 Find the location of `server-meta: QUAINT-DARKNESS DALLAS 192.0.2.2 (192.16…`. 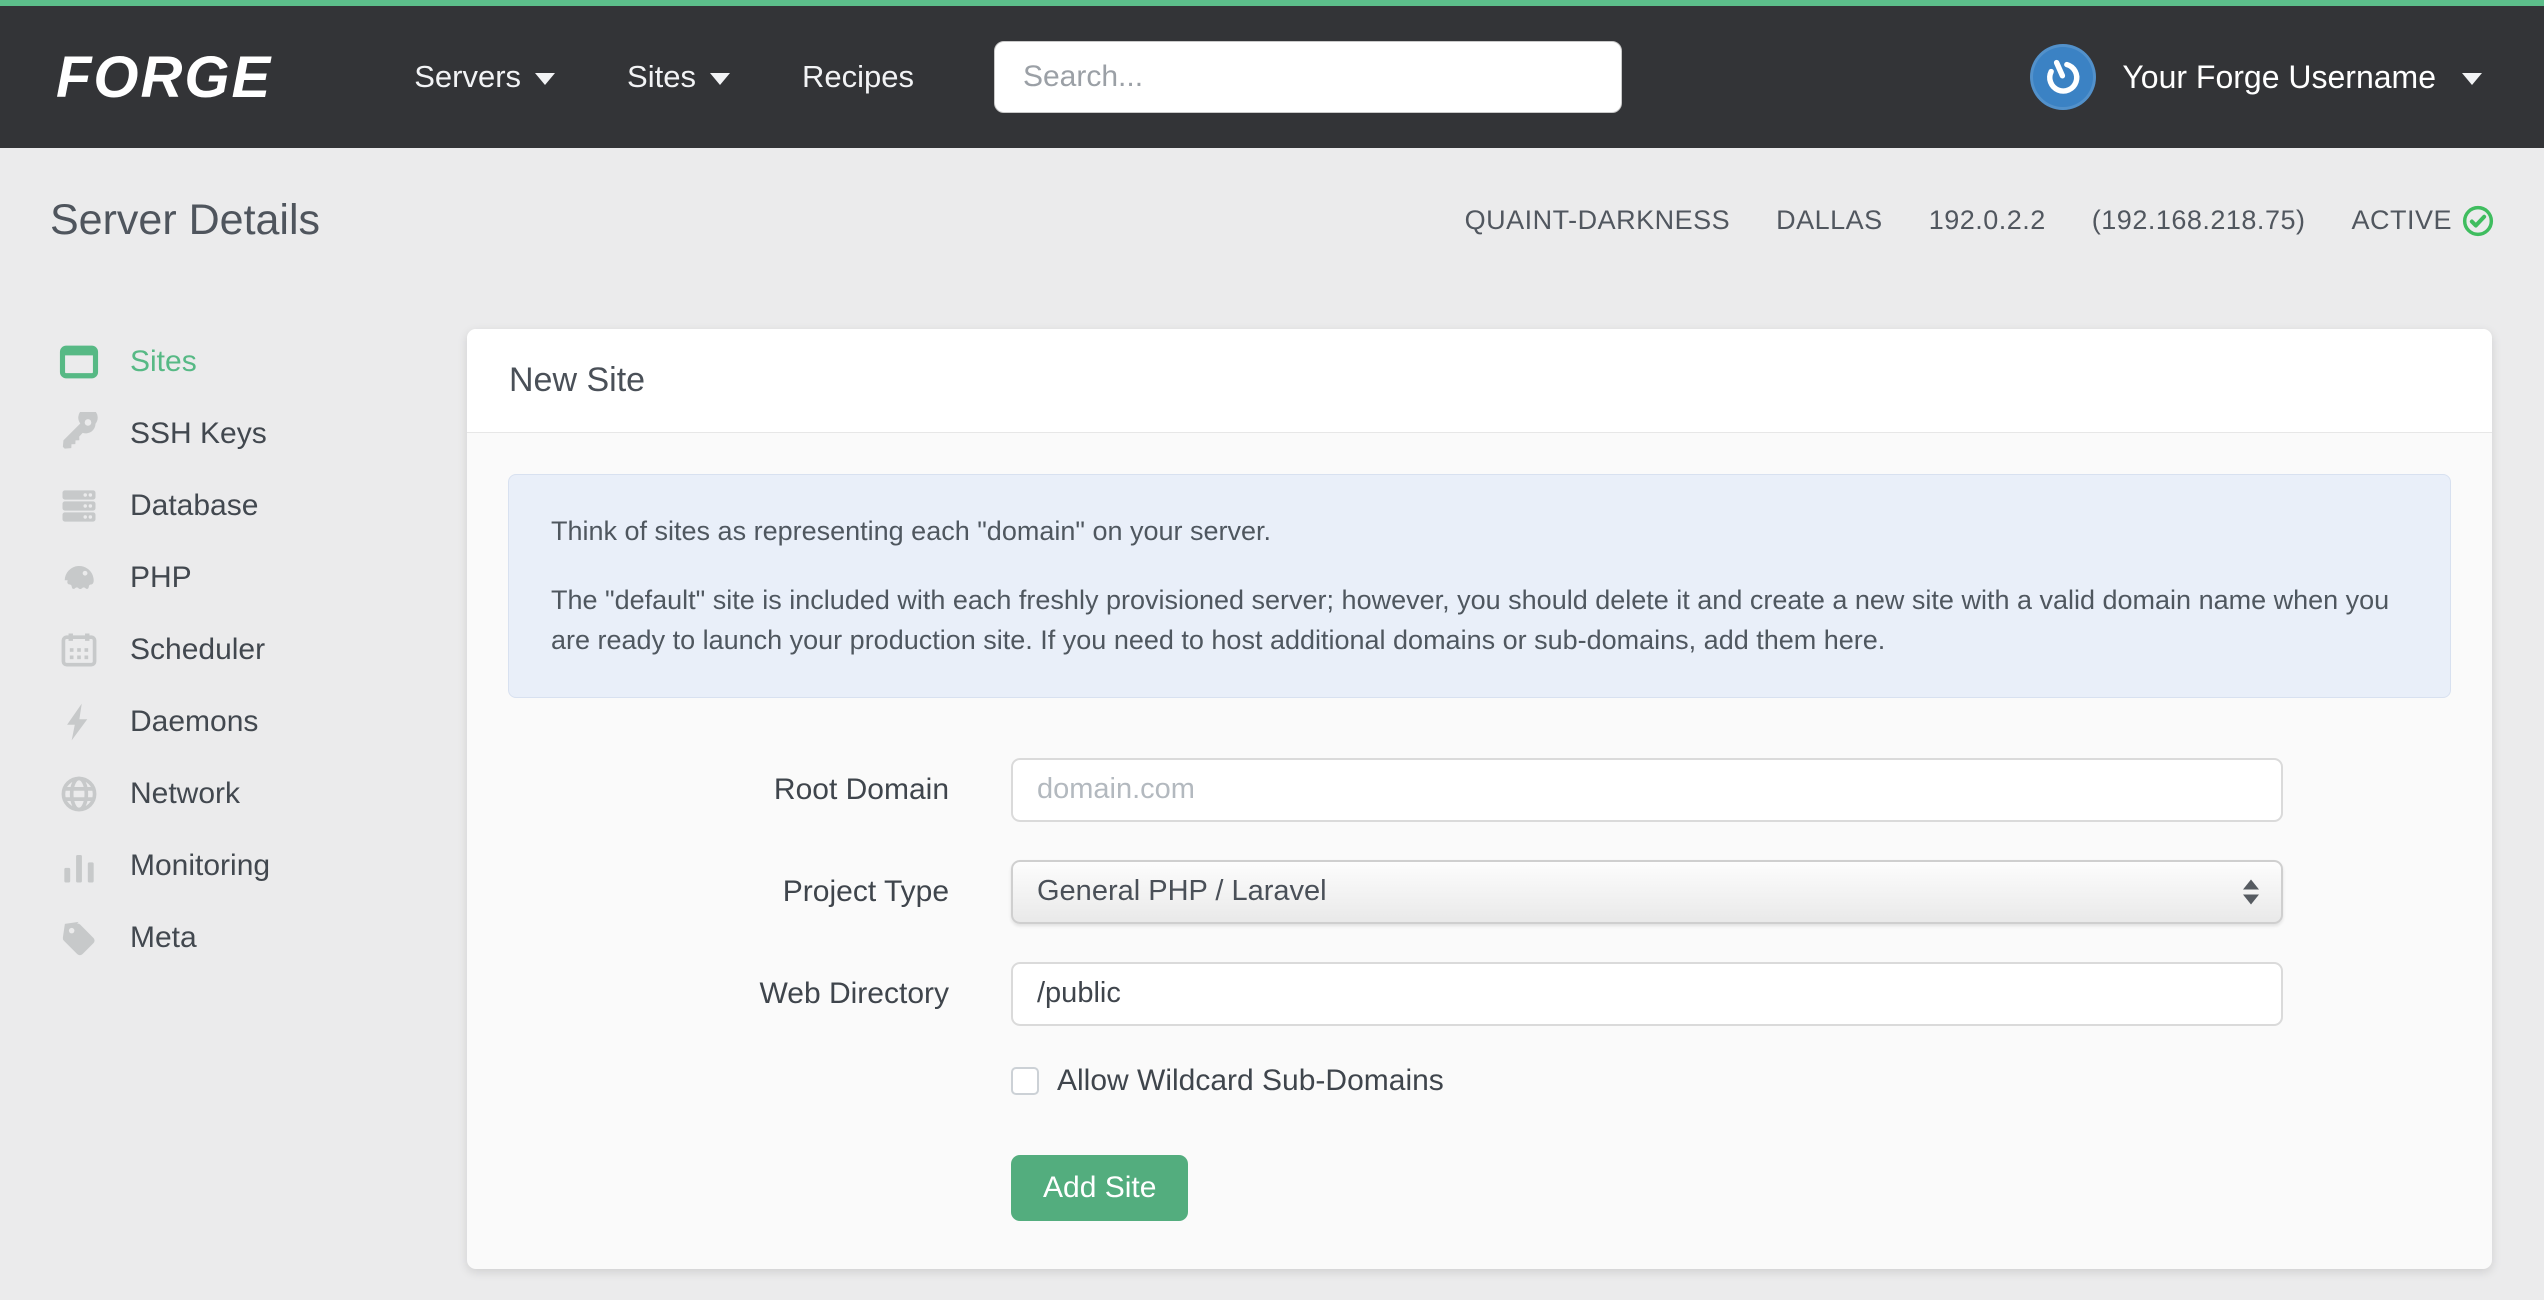

server-meta: QUAINT-DARKNESS DALLAS 192.0.2.2 (192.16… is located at coordinates (1979, 221).